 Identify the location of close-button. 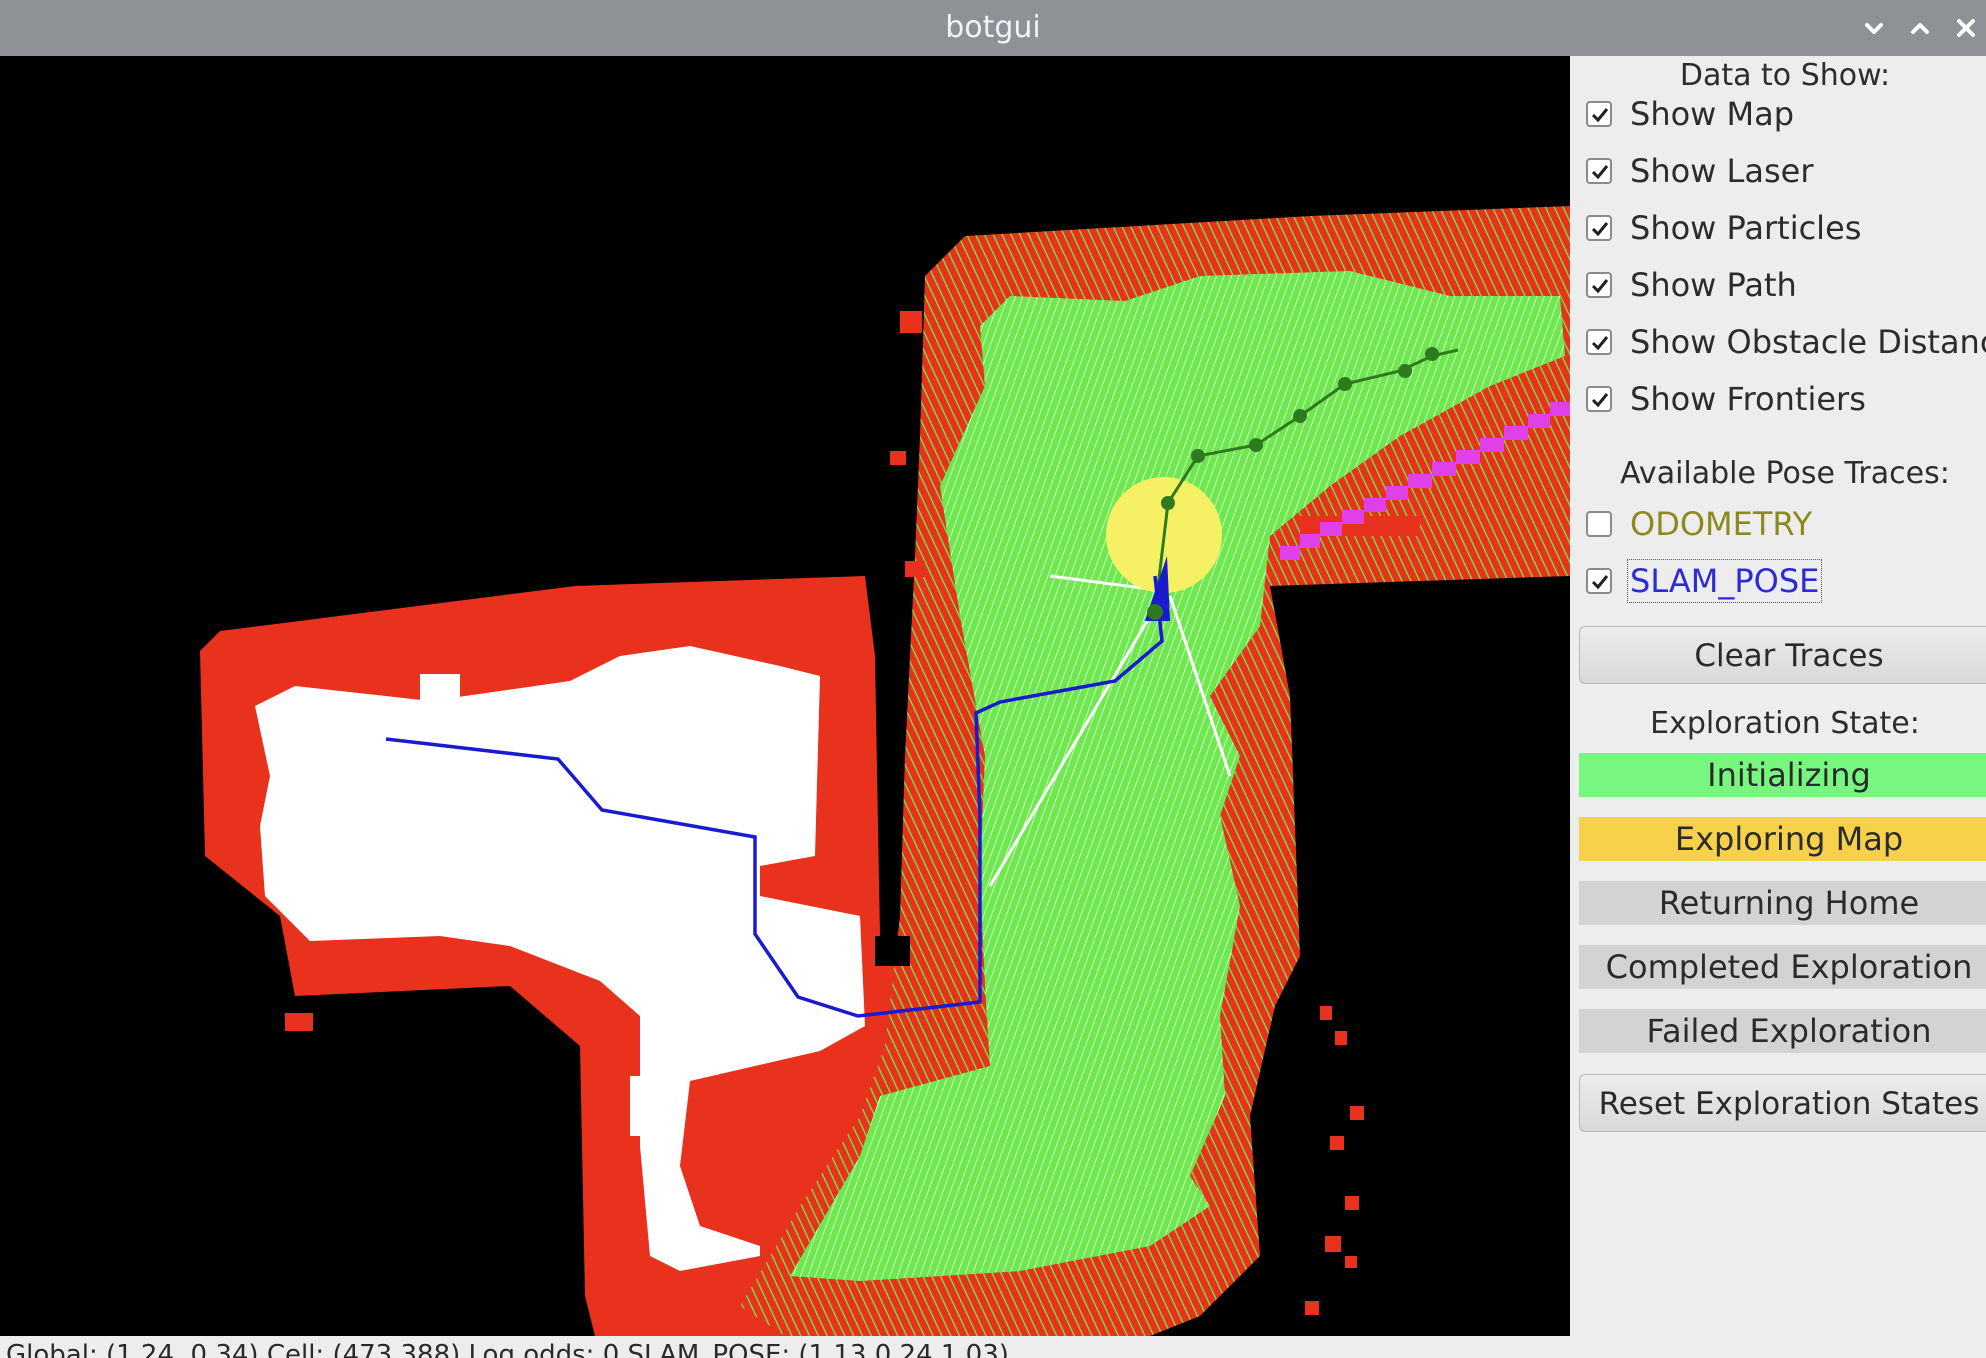
(1966, 28).